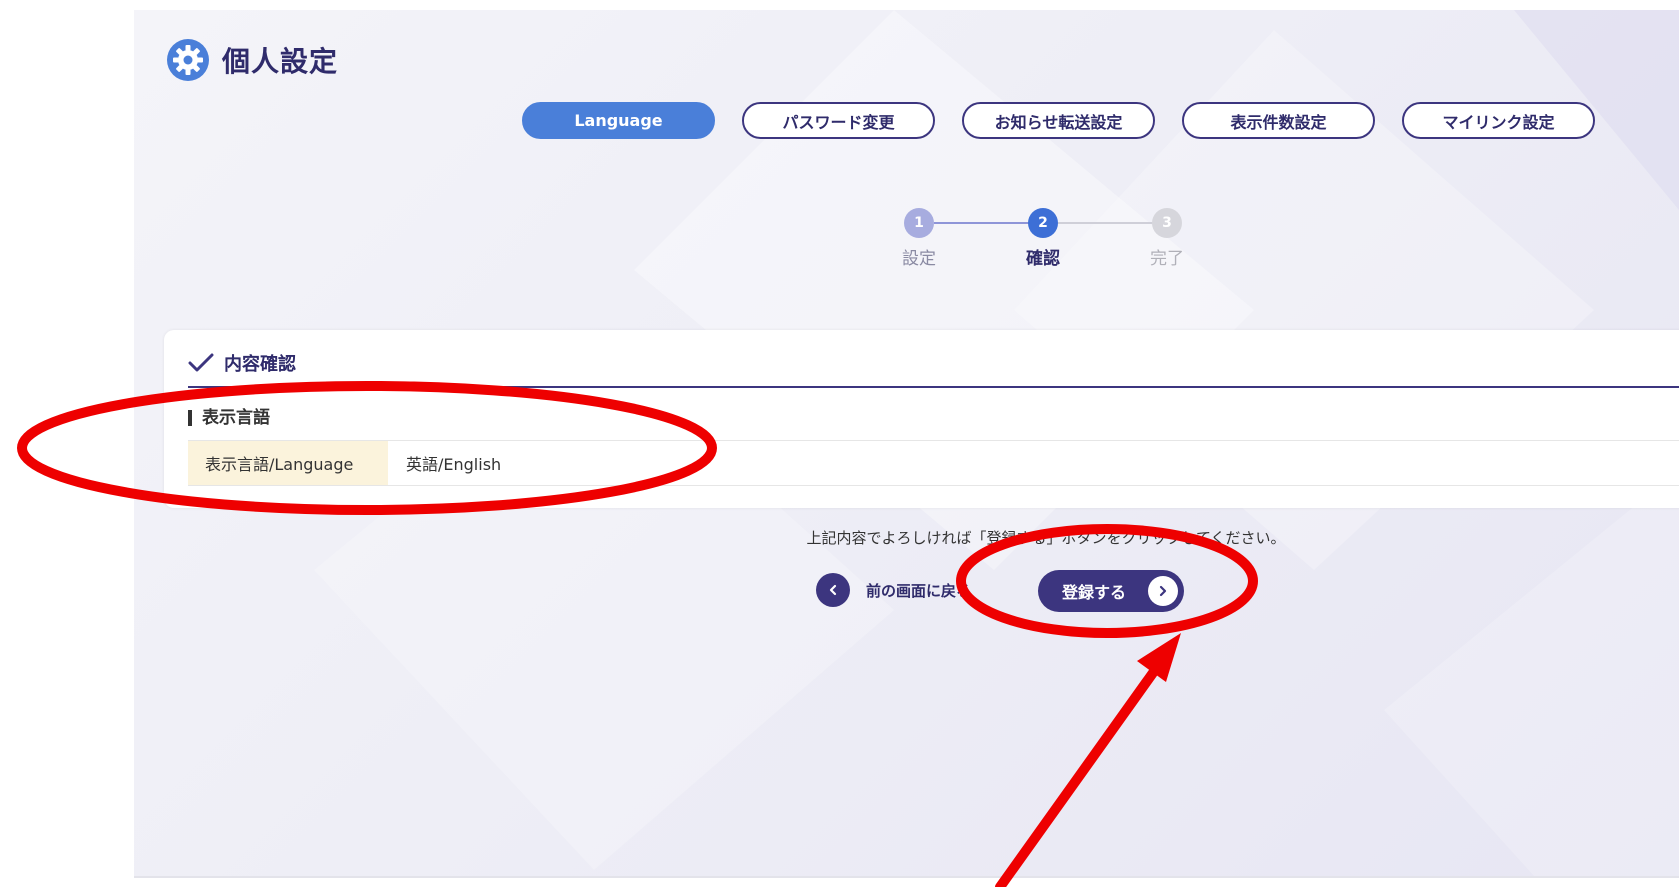 Image resolution: width=1679 pixels, height=887 pixels. What do you see at coordinates (618, 120) in the screenshot?
I see `tab-language: Language` at bounding box center [618, 120].